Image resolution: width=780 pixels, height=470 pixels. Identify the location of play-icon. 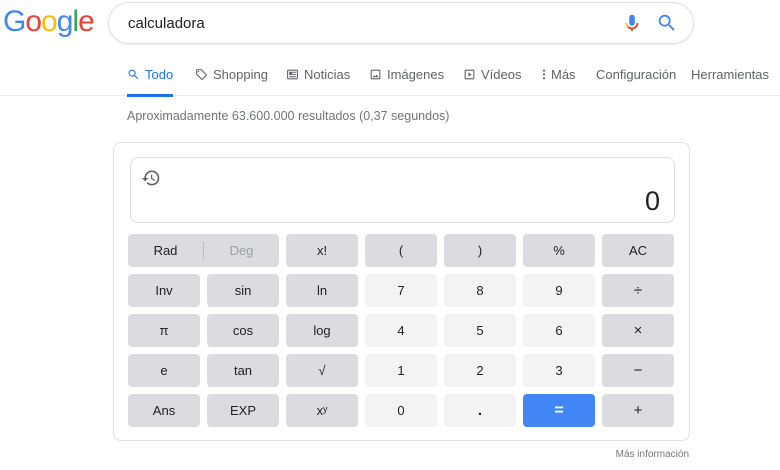
(469, 74).